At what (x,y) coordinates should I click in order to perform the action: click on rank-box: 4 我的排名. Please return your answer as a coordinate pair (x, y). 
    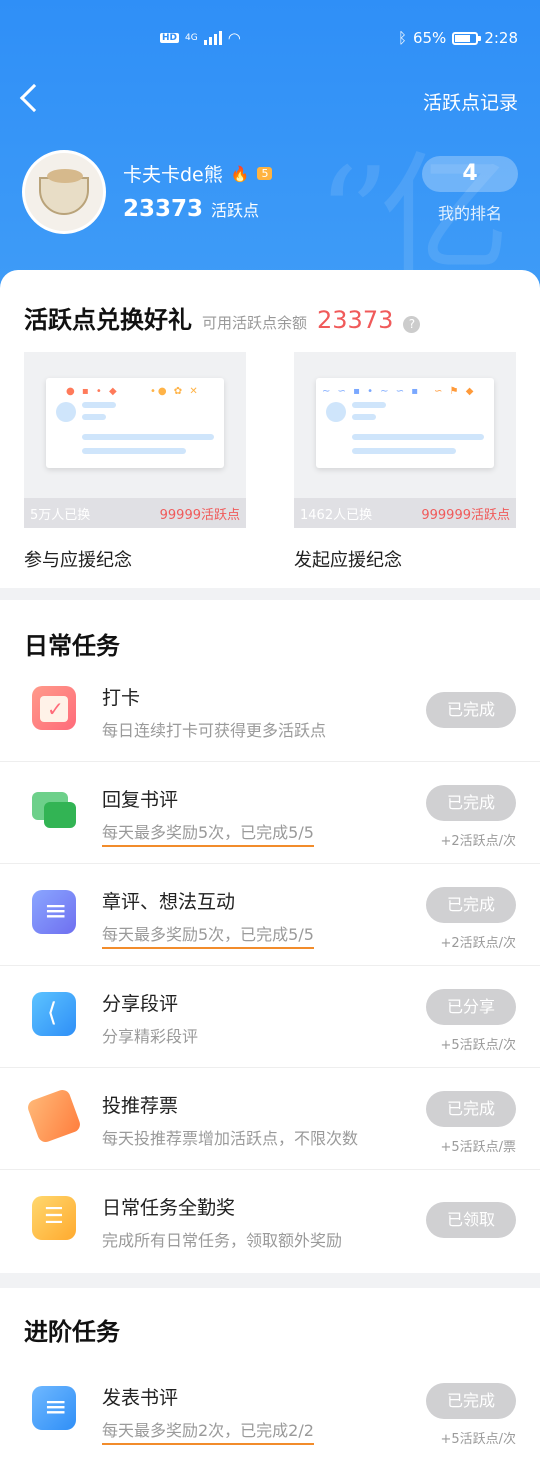
    Looking at the image, I should click on (470, 190).